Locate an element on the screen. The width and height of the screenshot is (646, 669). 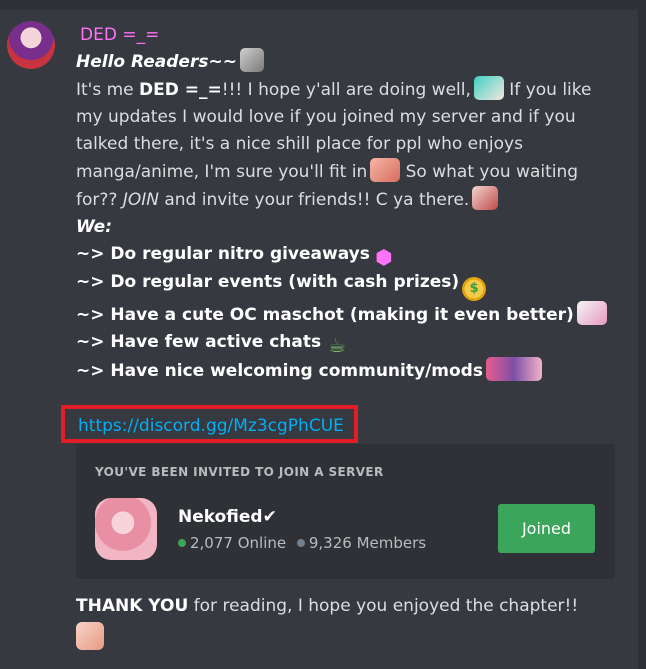
we-label: We: is located at coordinates (94, 227).